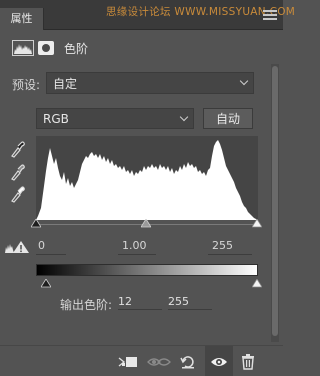 This screenshot has width=320, height=376. I want to click on panel-scrollbar, so click(275, 203).